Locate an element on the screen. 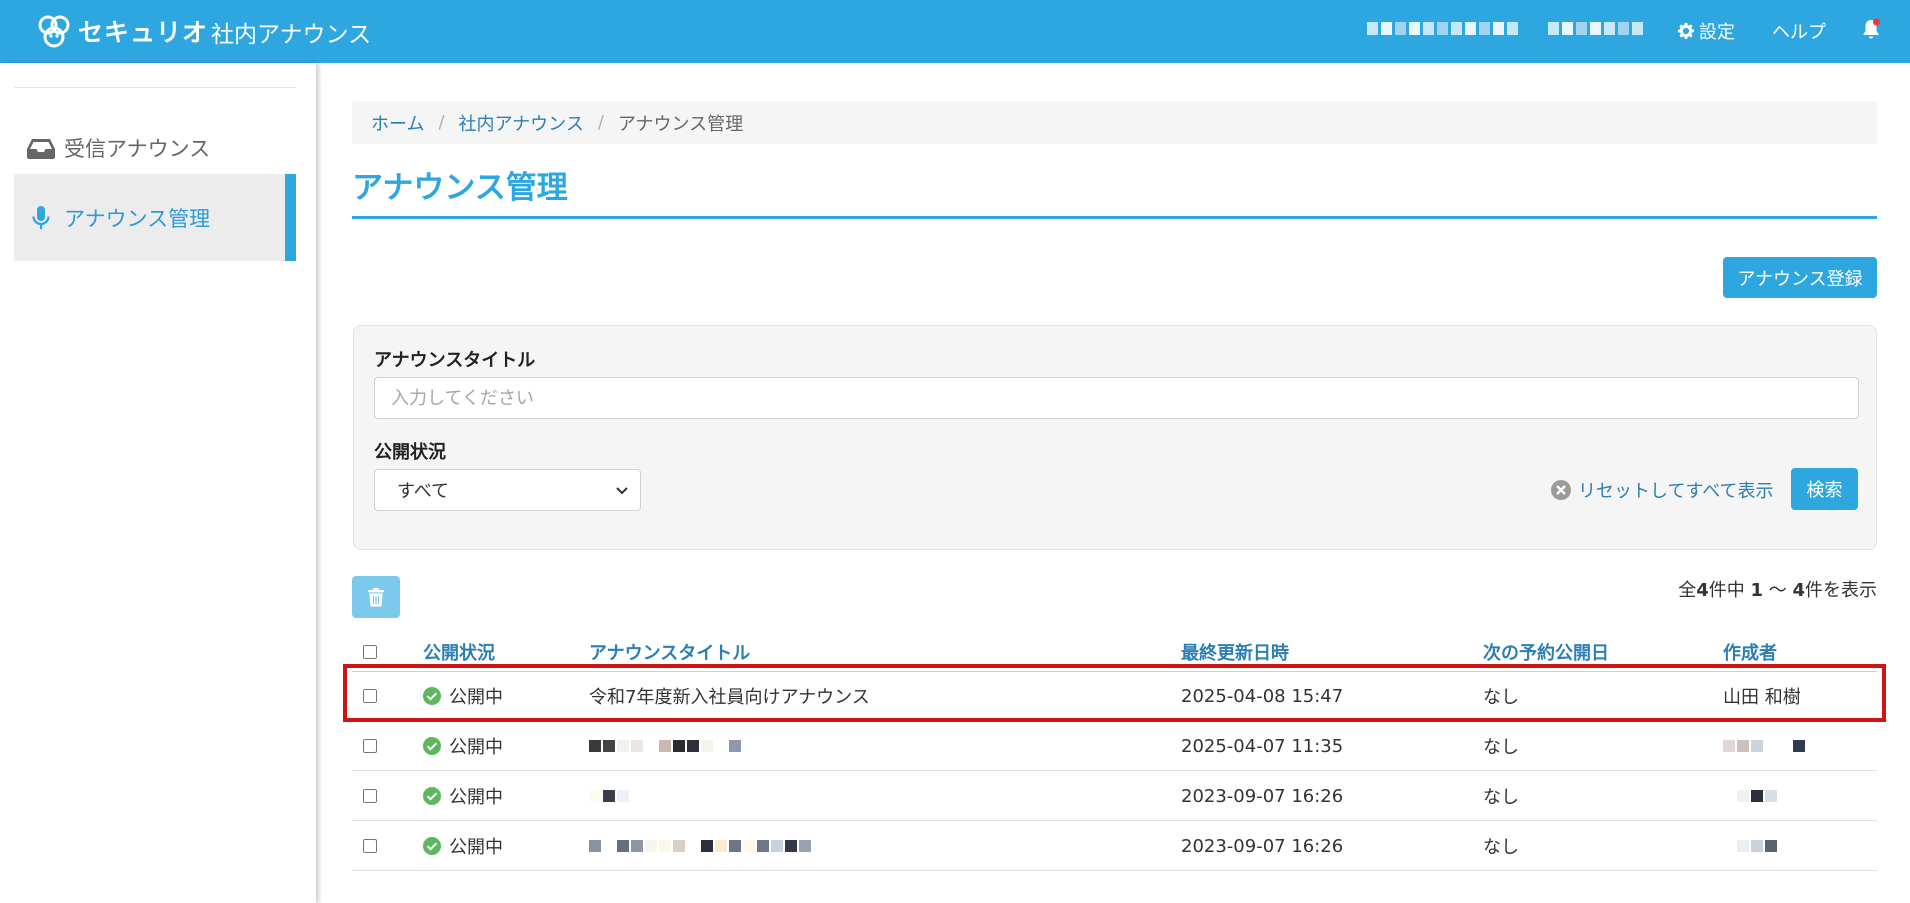 This screenshot has width=1910, height=903. delete-selected-button is located at coordinates (376, 597).